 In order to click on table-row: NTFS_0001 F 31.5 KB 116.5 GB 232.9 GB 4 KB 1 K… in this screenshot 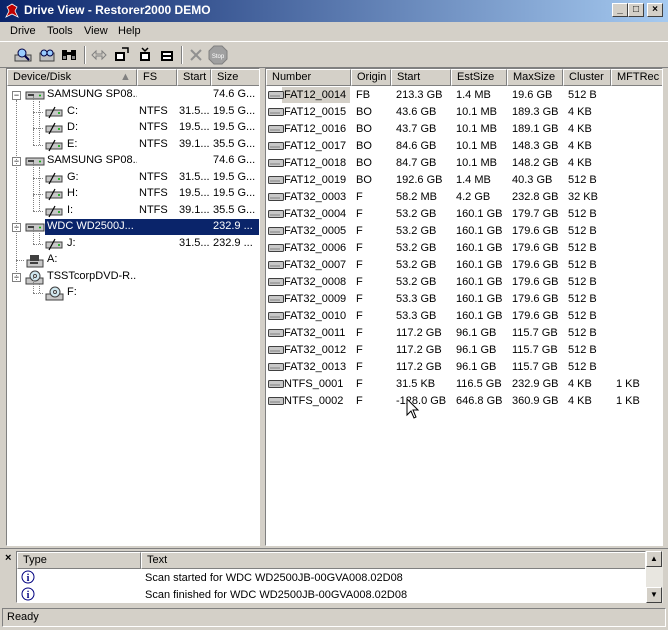, I will do `click(464, 384)`.